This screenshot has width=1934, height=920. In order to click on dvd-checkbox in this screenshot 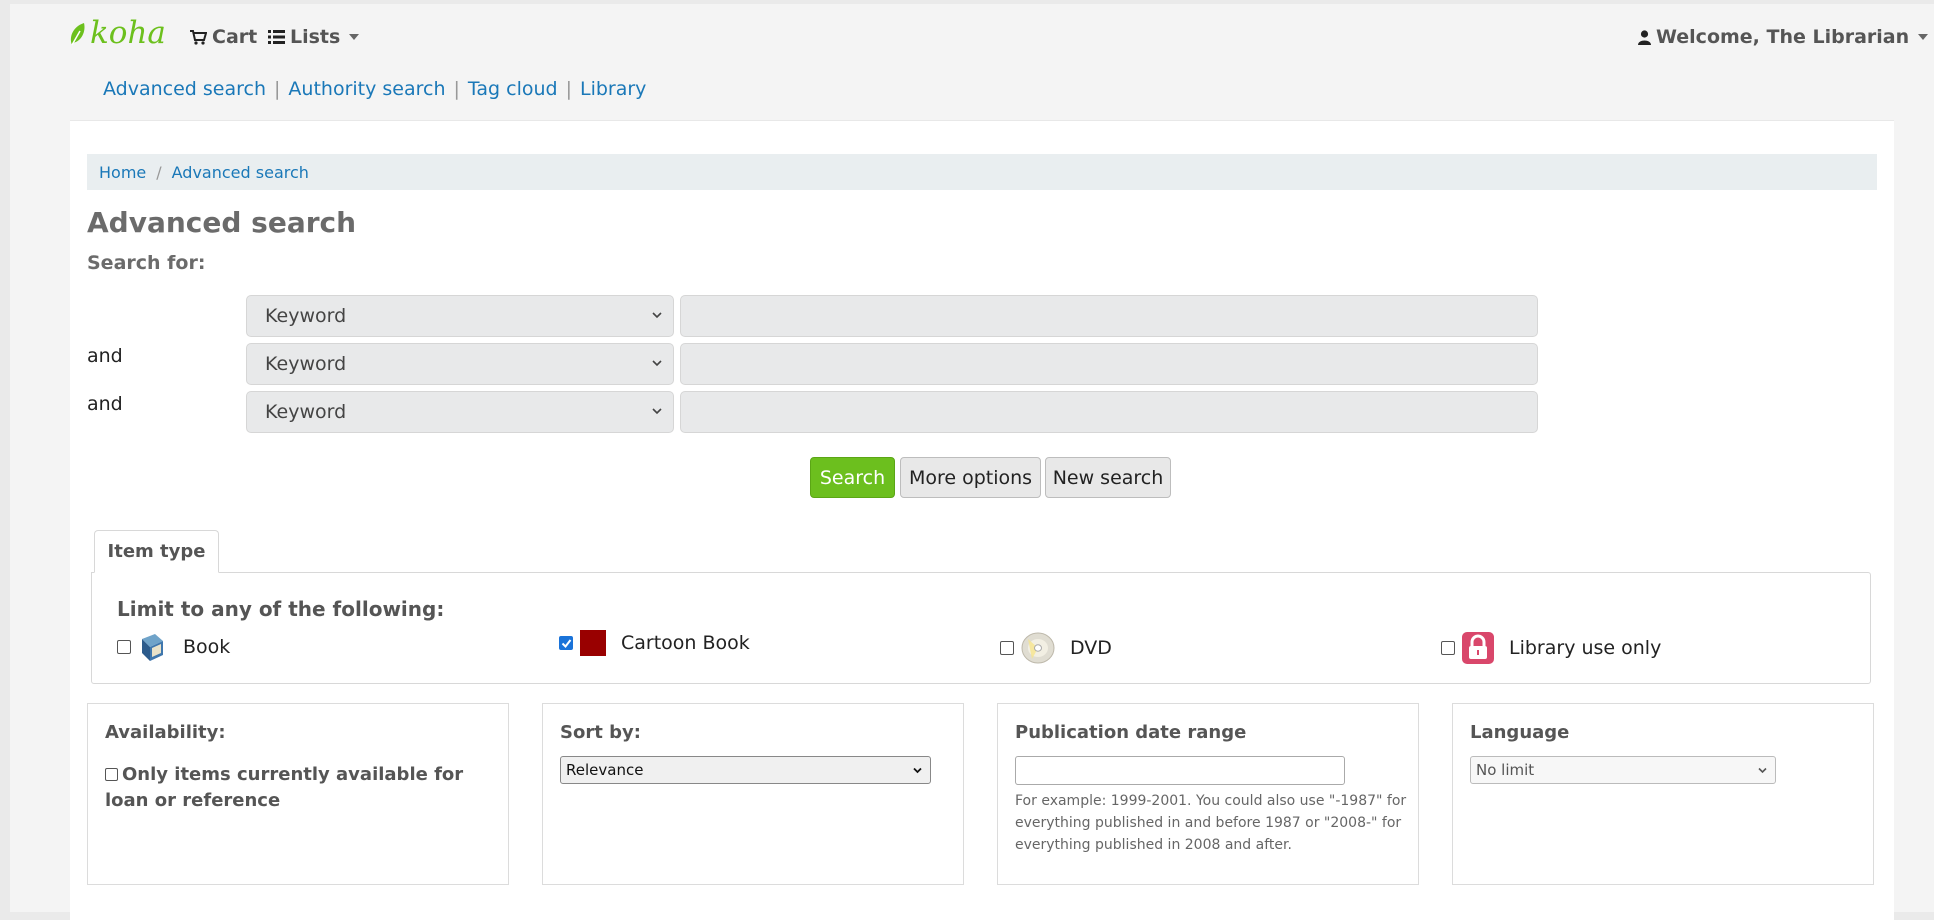, I will do `click(1007, 648)`.